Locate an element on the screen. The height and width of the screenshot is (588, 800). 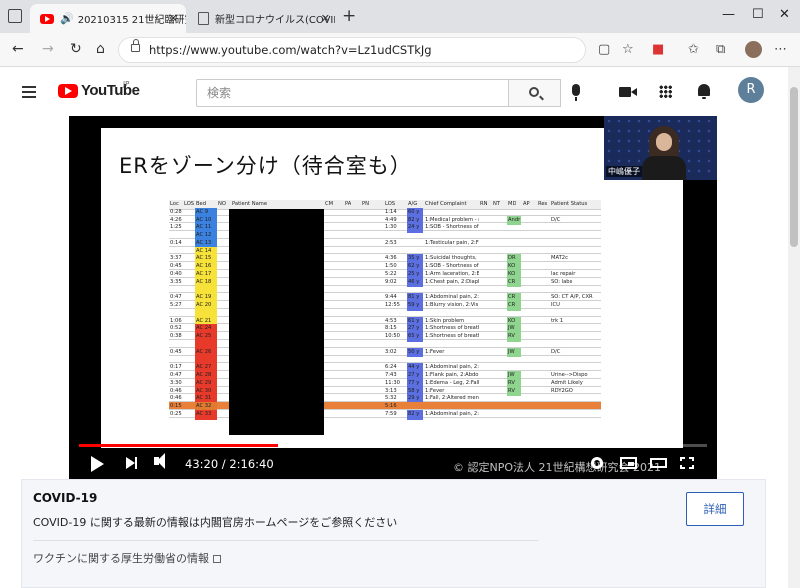
menu-icon is located at coordinates (29, 92).